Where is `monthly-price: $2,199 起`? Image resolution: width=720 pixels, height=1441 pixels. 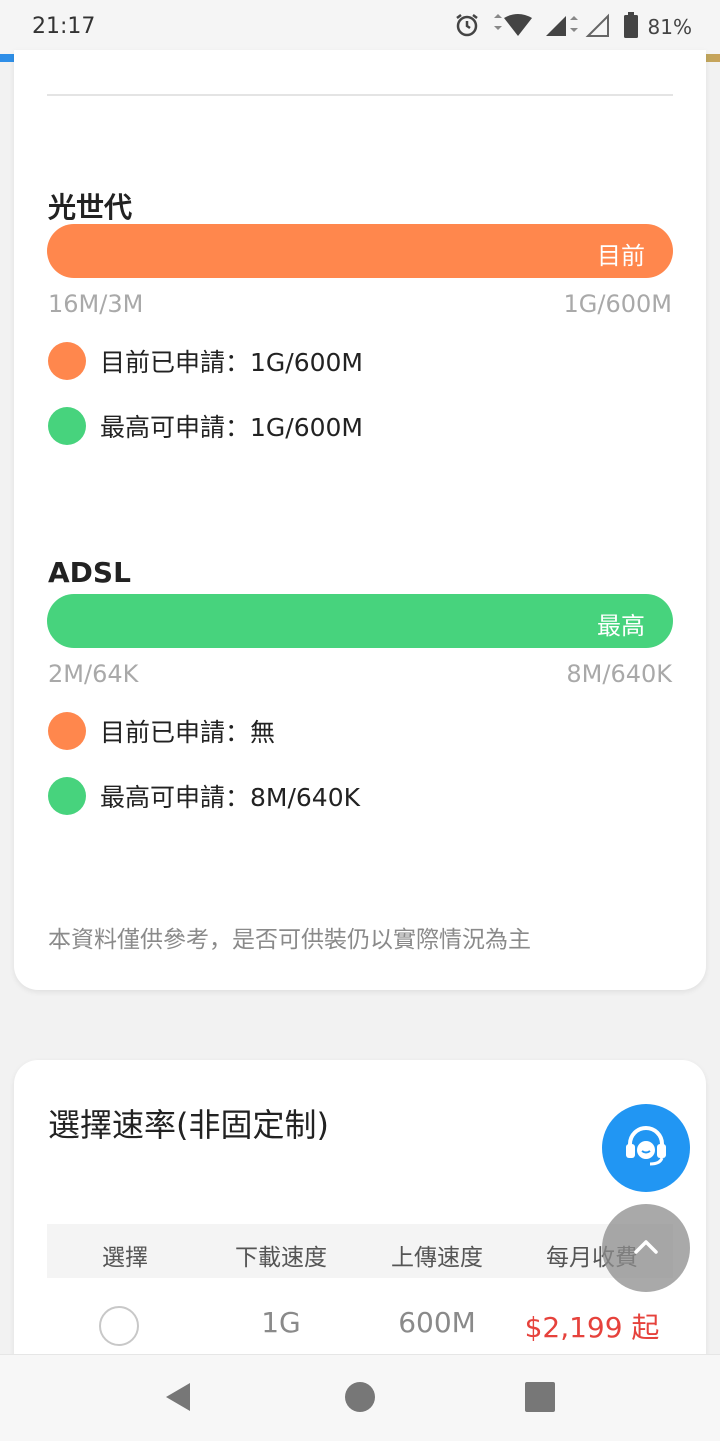
monthly-price: $2,199 起 is located at coordinates (592, 1327).